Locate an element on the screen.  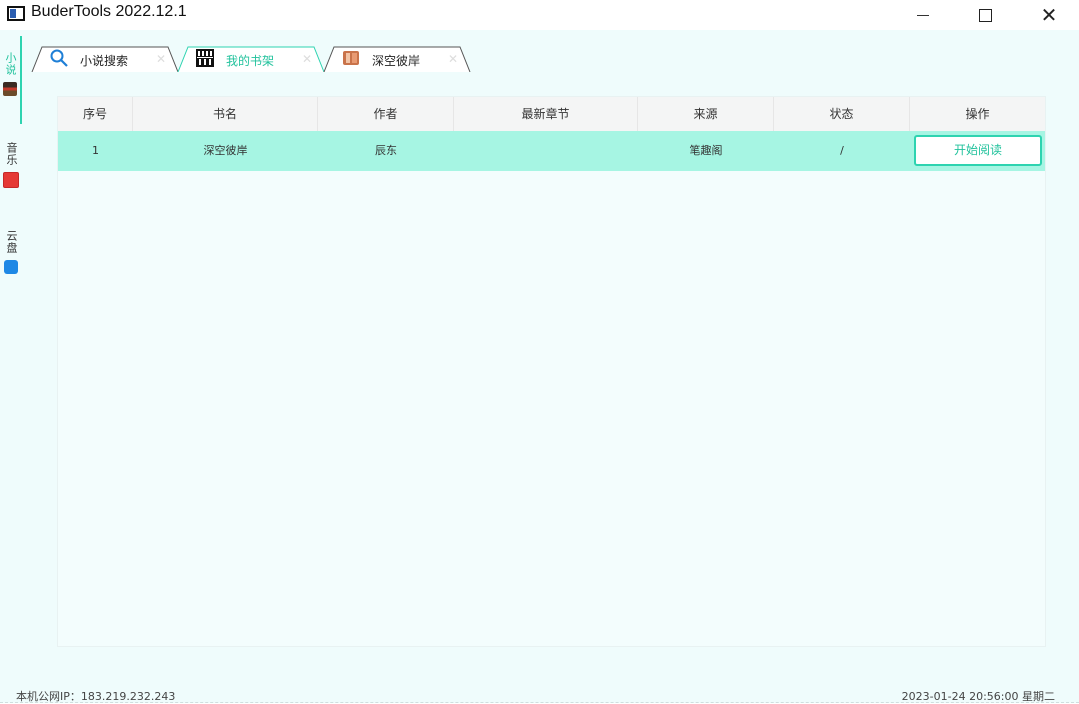
cell-status: / is located at coordinates (842, 150).